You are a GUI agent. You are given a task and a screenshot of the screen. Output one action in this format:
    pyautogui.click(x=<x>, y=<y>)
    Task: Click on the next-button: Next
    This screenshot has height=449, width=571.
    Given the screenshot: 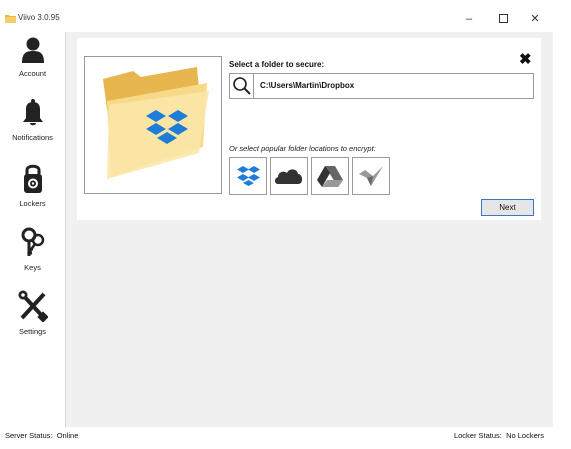 What is the action you would take?
    pyautogui.click(x=507, y=207)
    